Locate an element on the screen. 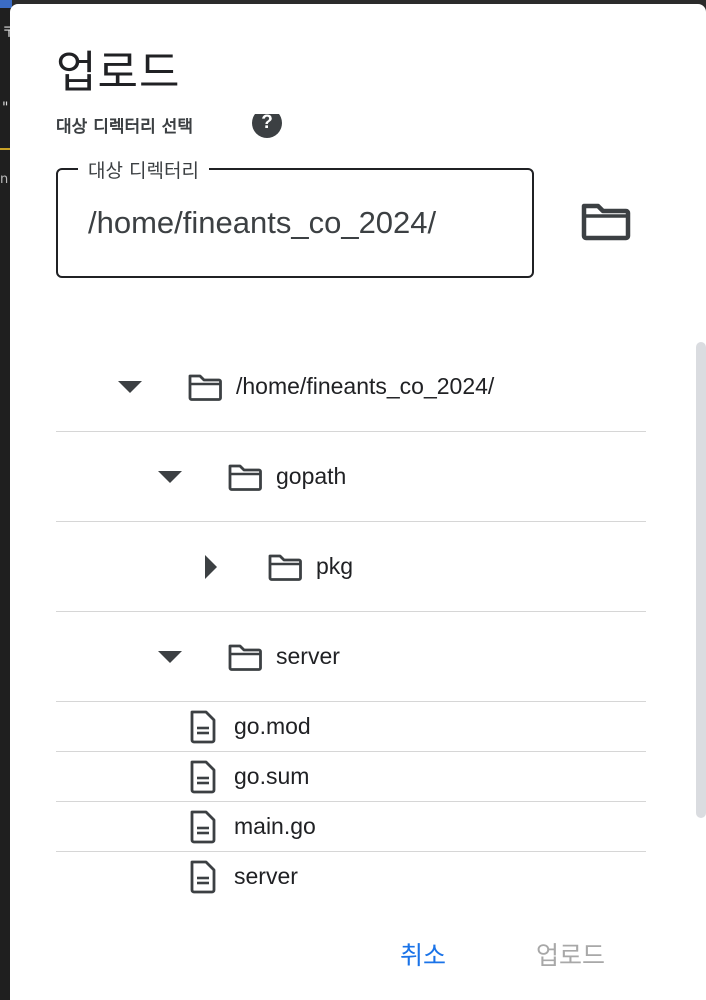 The width and height of the screenshot is (706, 1000). background-glyph: n is located at coordinates (4, 179).